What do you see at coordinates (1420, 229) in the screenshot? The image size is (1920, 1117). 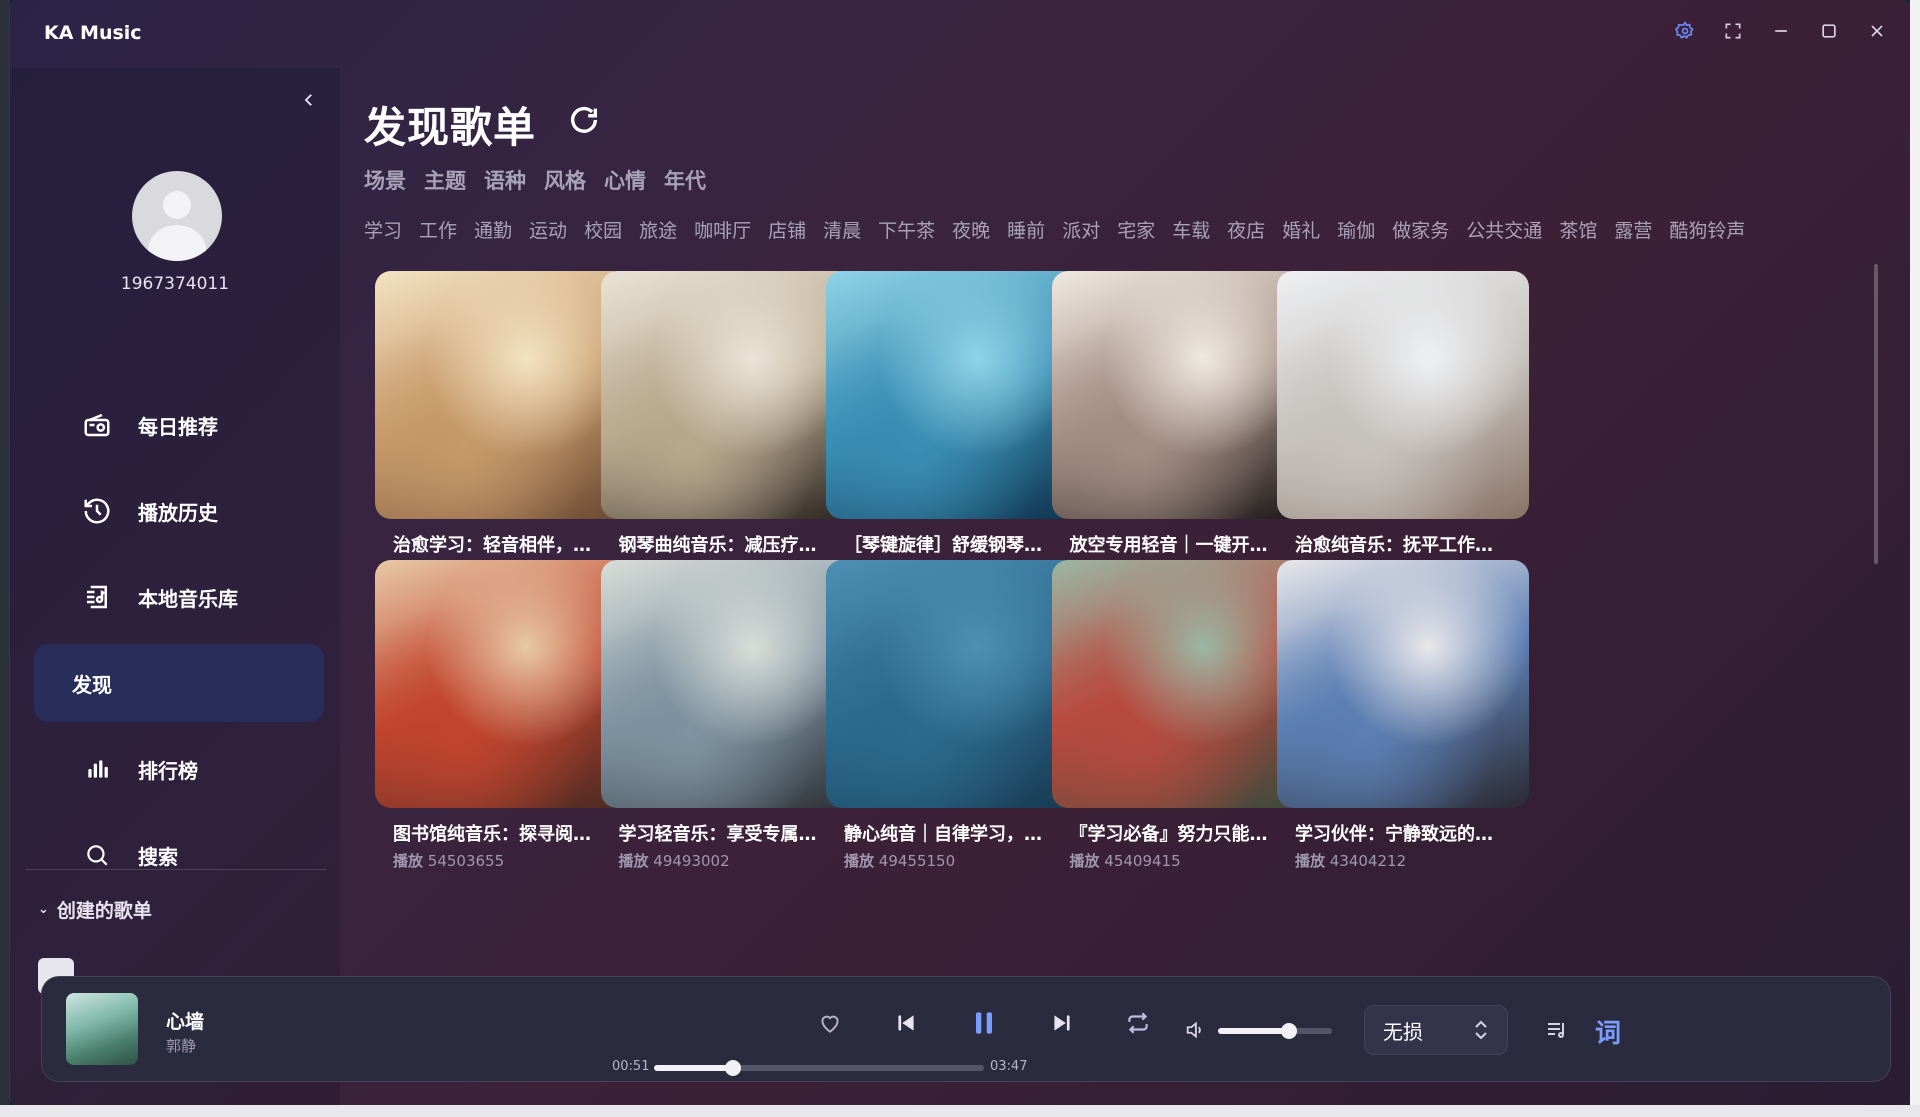 I see `tag-item: 做家务` at bounding box center [1420, 229].